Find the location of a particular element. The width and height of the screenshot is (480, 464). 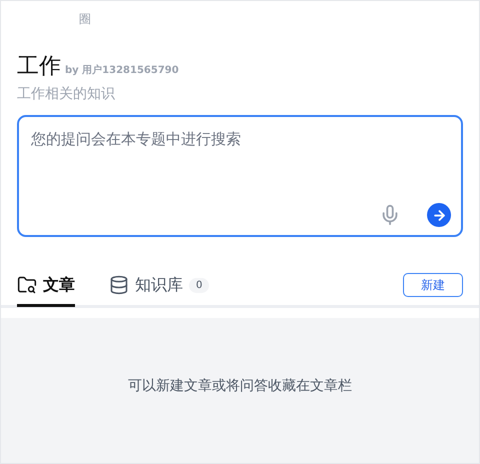

database-icon is located at coordinates (119, 285).